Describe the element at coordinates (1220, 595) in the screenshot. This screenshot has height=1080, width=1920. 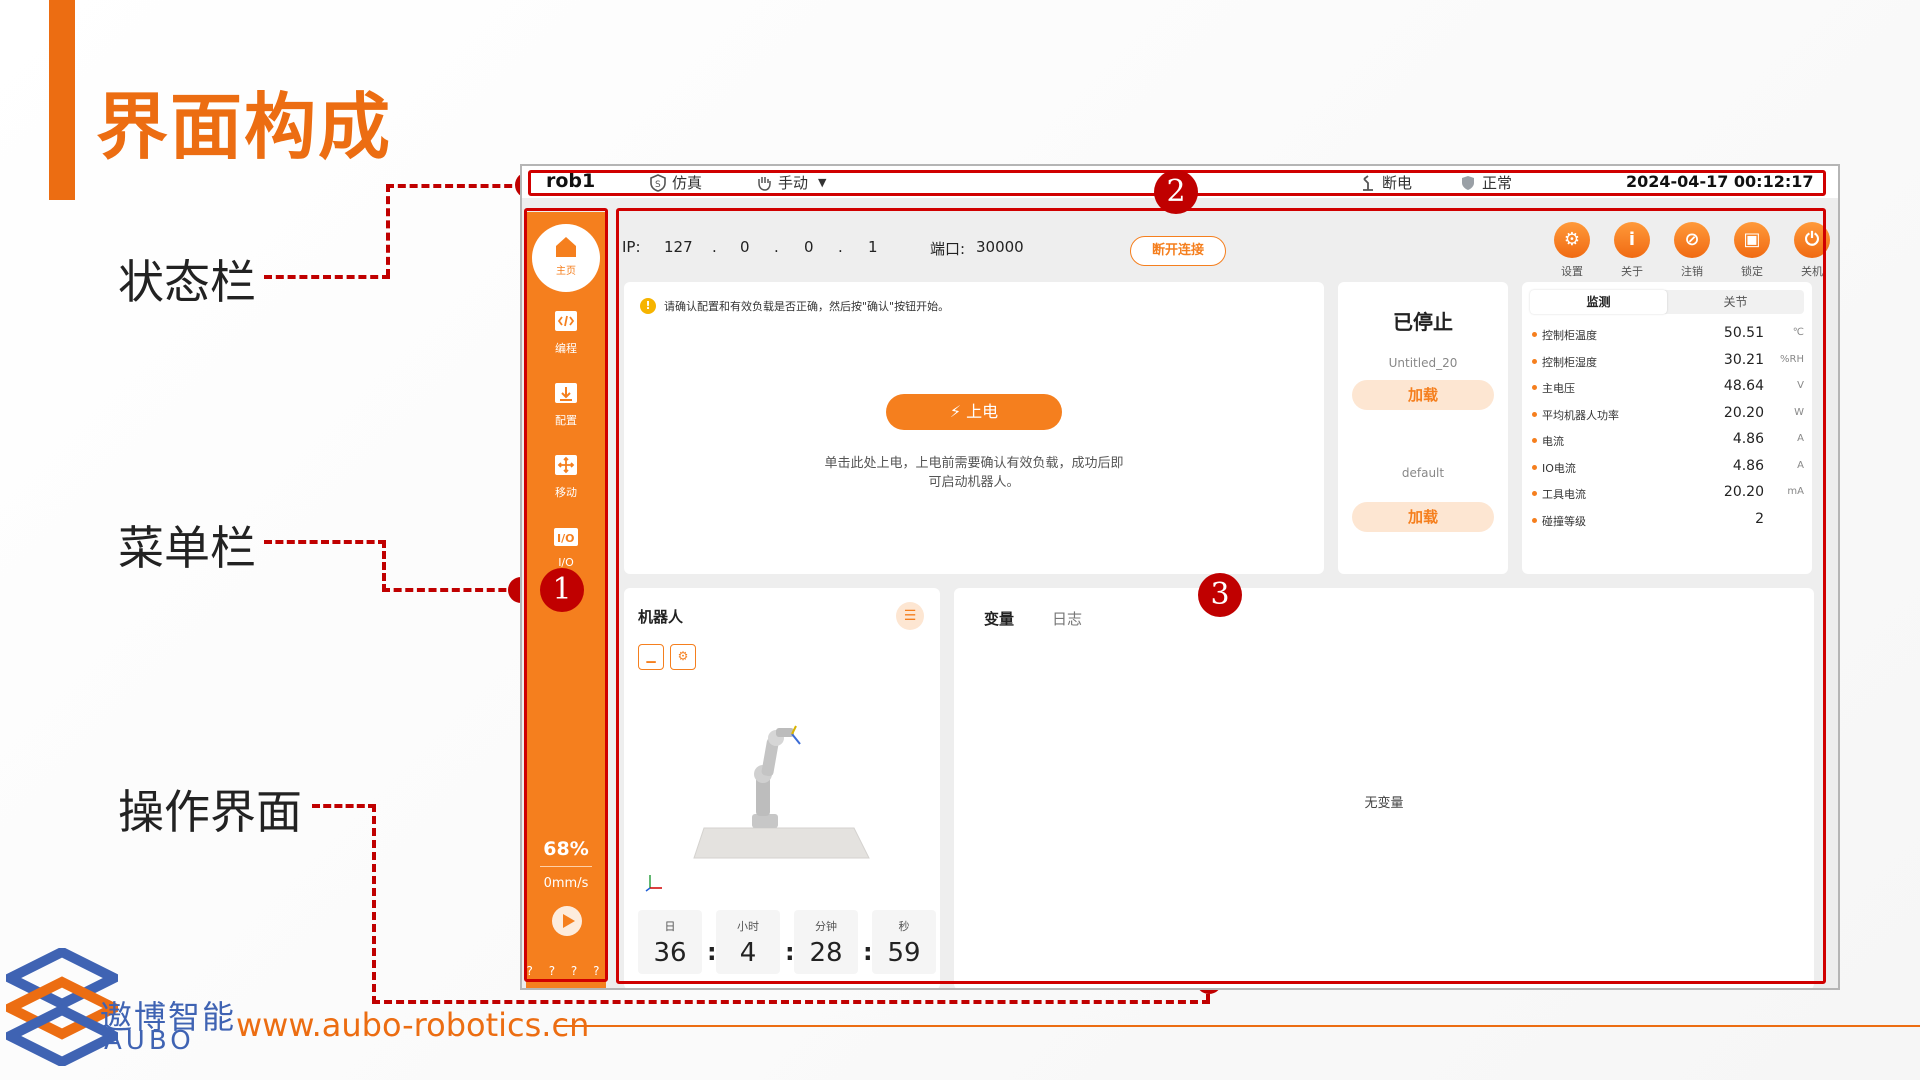
I see `marker-badge: 3` at that location.